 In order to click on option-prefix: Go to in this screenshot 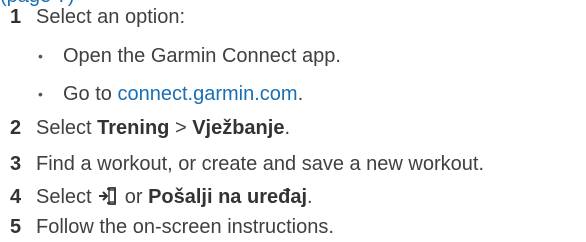, I will do `click(90, 93)`.